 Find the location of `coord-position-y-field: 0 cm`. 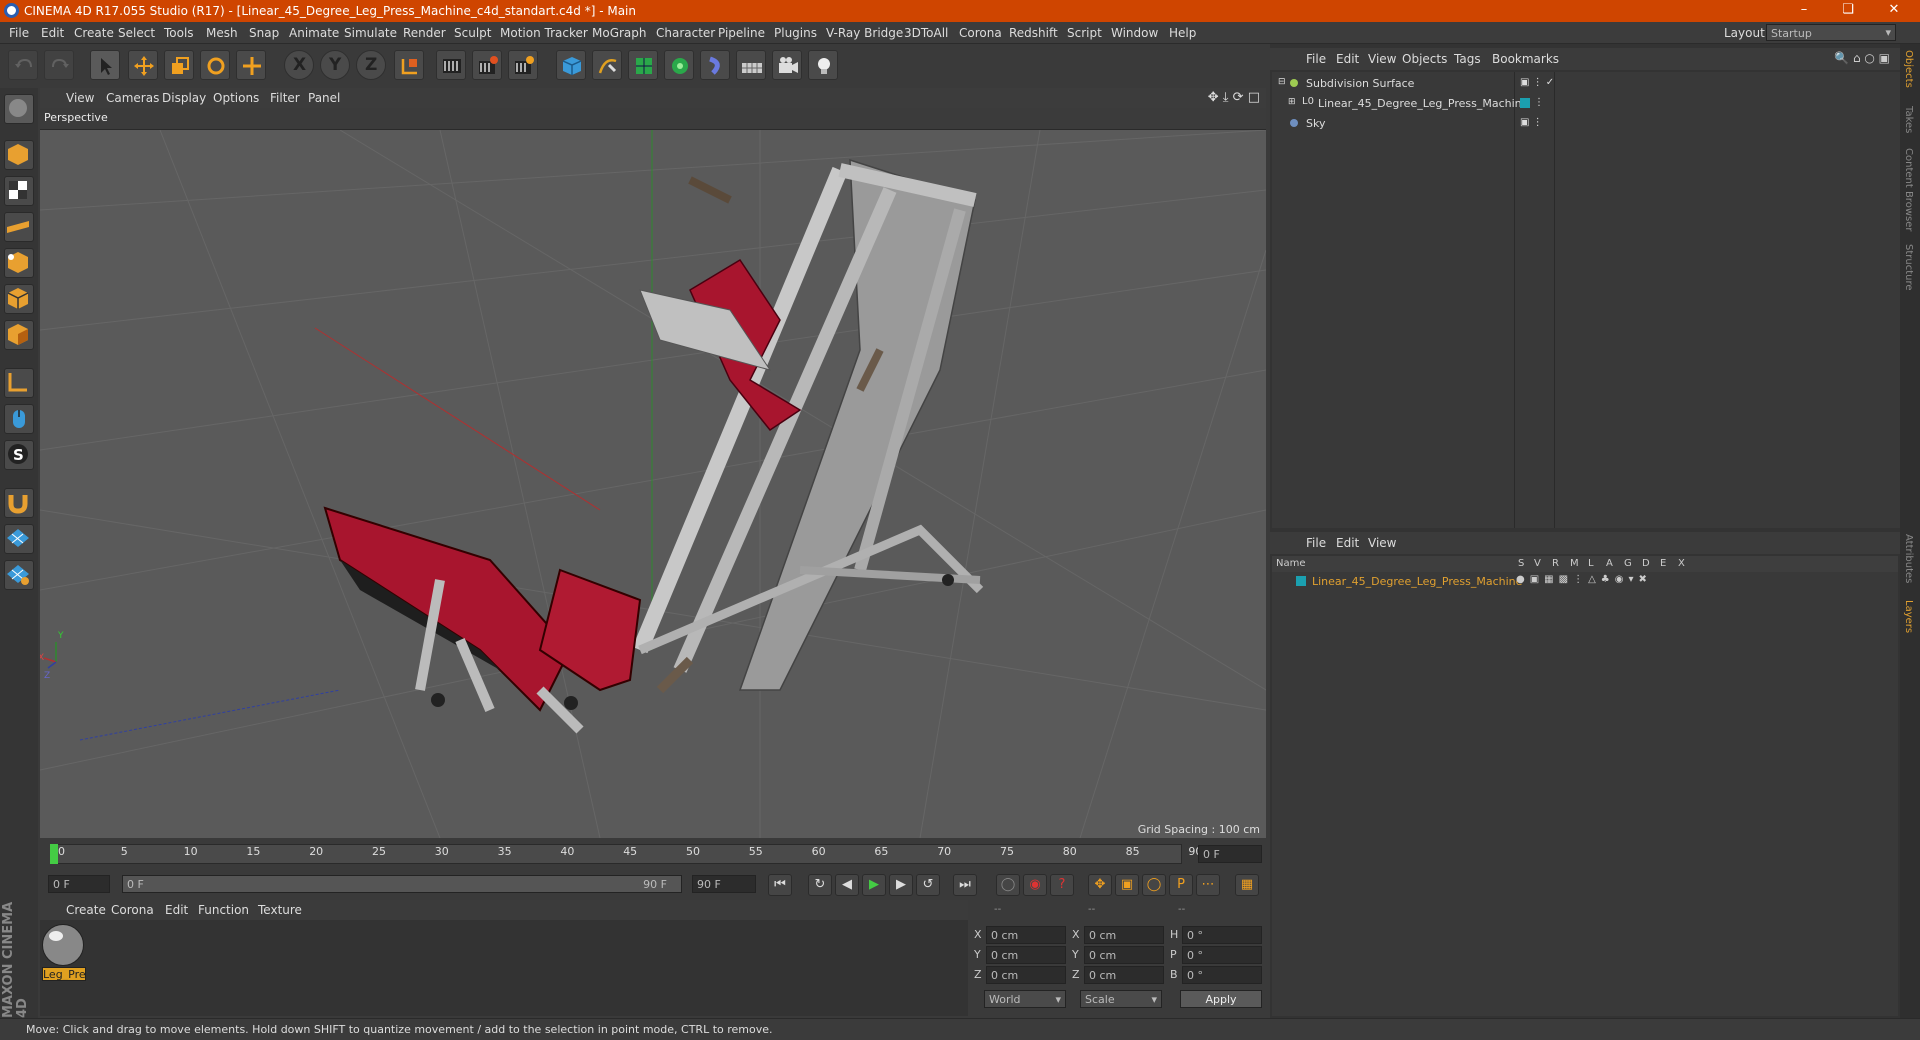

coord-position-y-field: 0 cm is located at coordinates (1026, 955).